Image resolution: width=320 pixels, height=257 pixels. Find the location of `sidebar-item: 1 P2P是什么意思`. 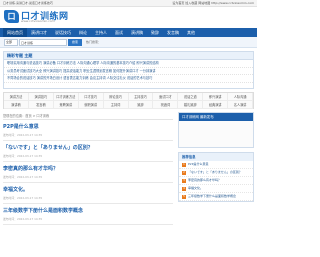

sidebar-item: 1 P2P是什么意思 is located at coordinates (216, 165).